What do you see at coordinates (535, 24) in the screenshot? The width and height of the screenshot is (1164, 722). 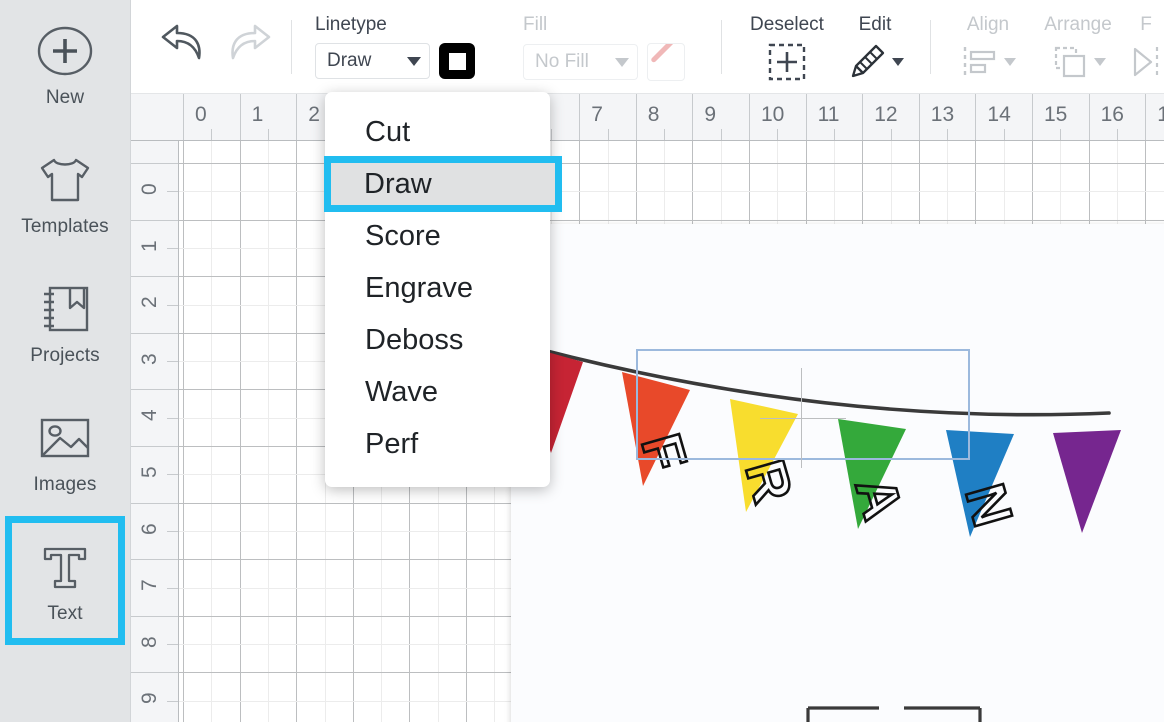 I see `fill-label: Fill` at bounding box center [535, 24].